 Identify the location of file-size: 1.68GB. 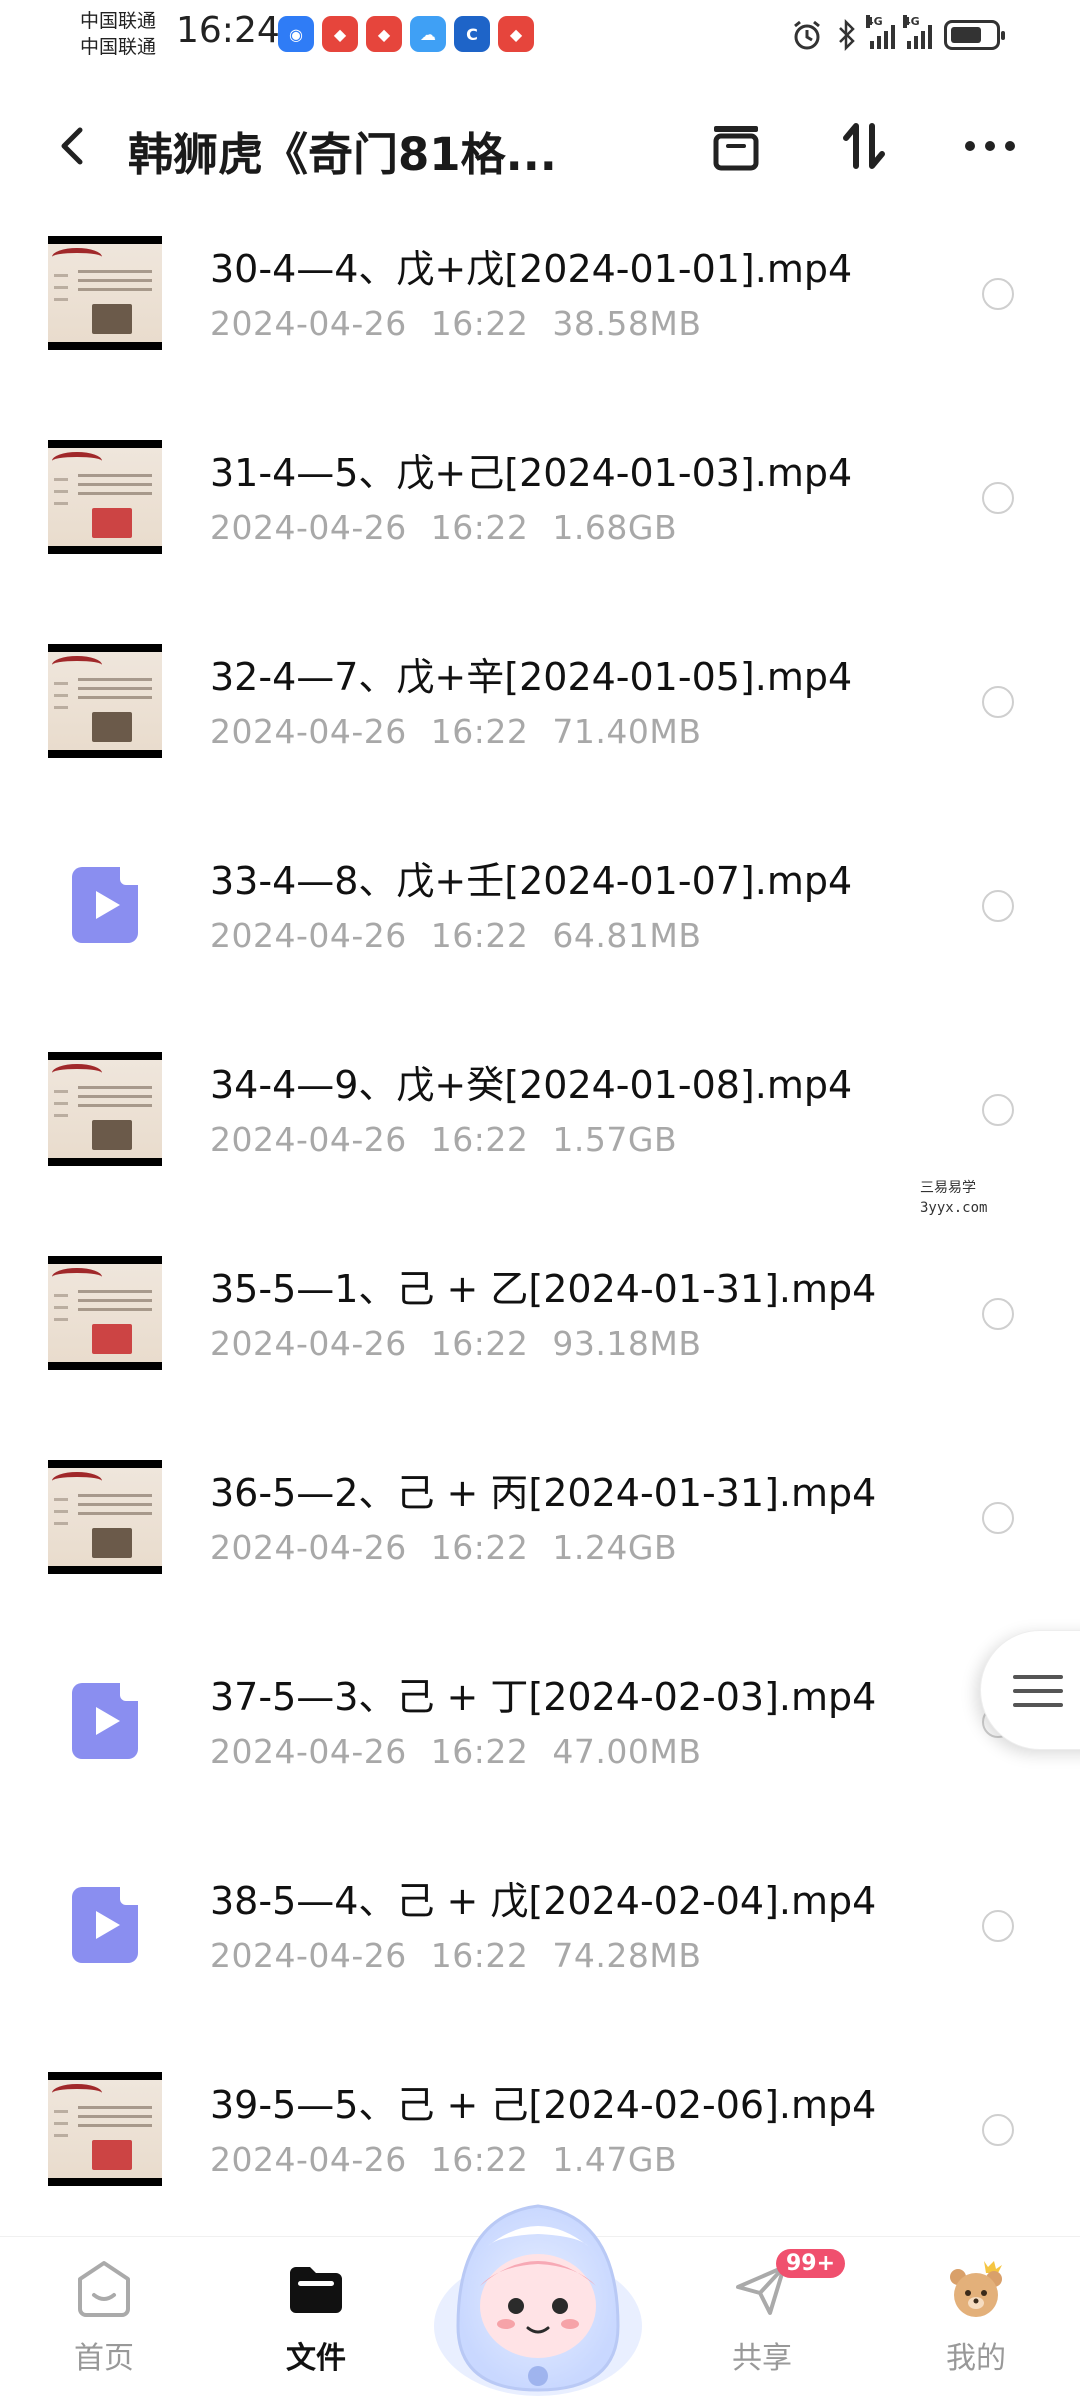
(615, 527).